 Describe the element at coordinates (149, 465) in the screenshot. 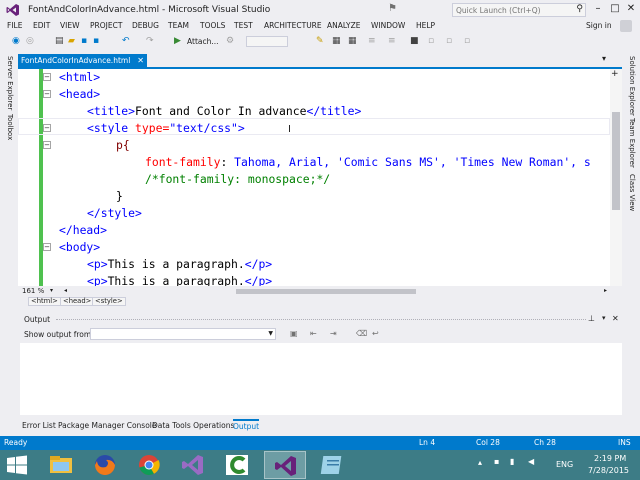

I see `chrome-icon` at that location.